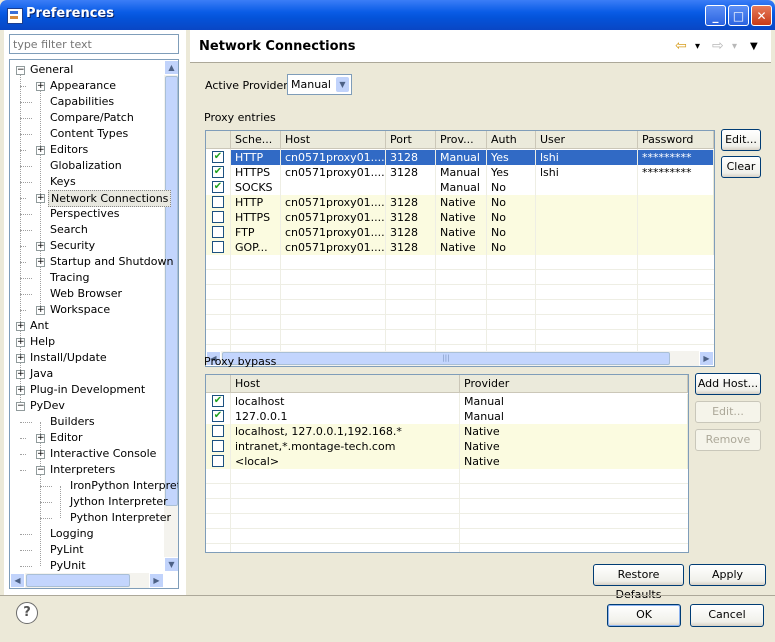  Describe the element at coordinates (218, 140) in the screenshot. I see `proxy-column-header` at that location.